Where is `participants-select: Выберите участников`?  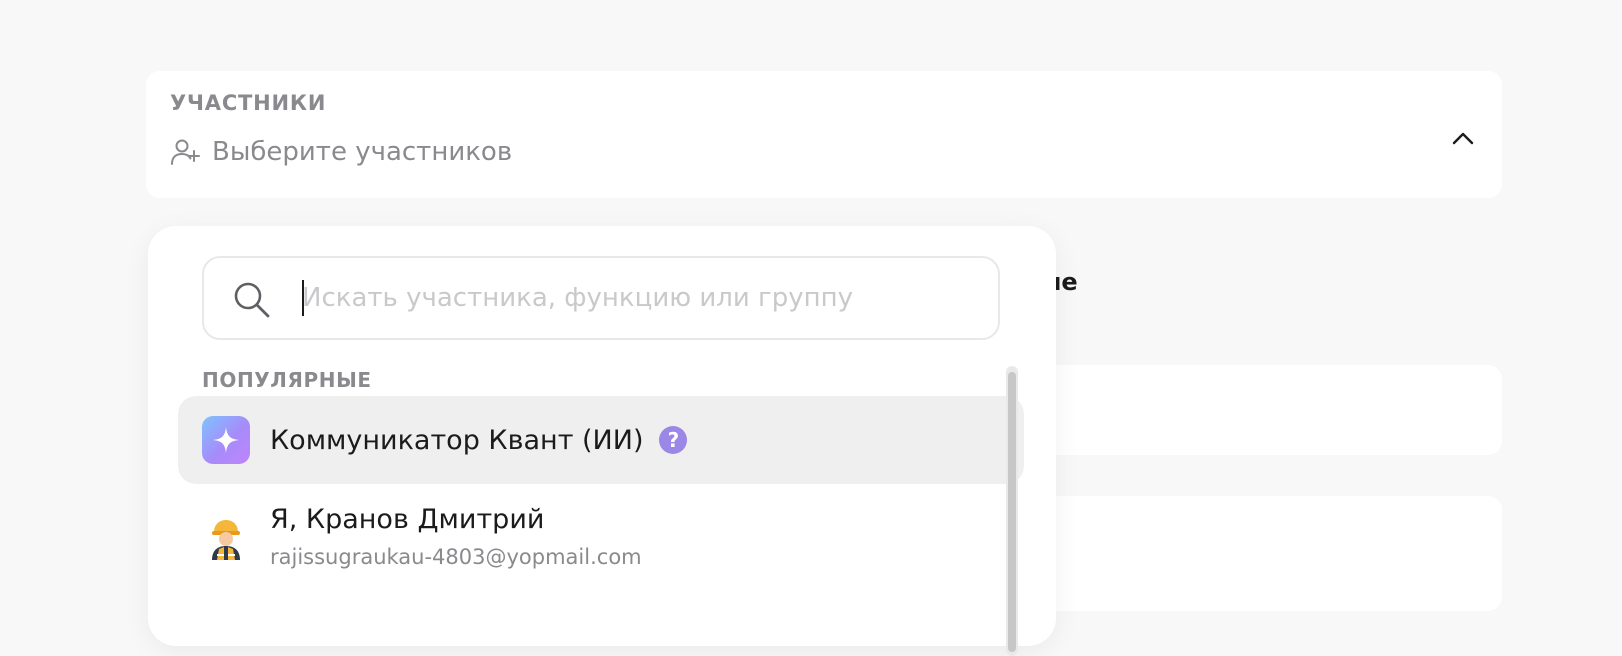
participants-select: Выберите участников is located at coordinates (341, 152).